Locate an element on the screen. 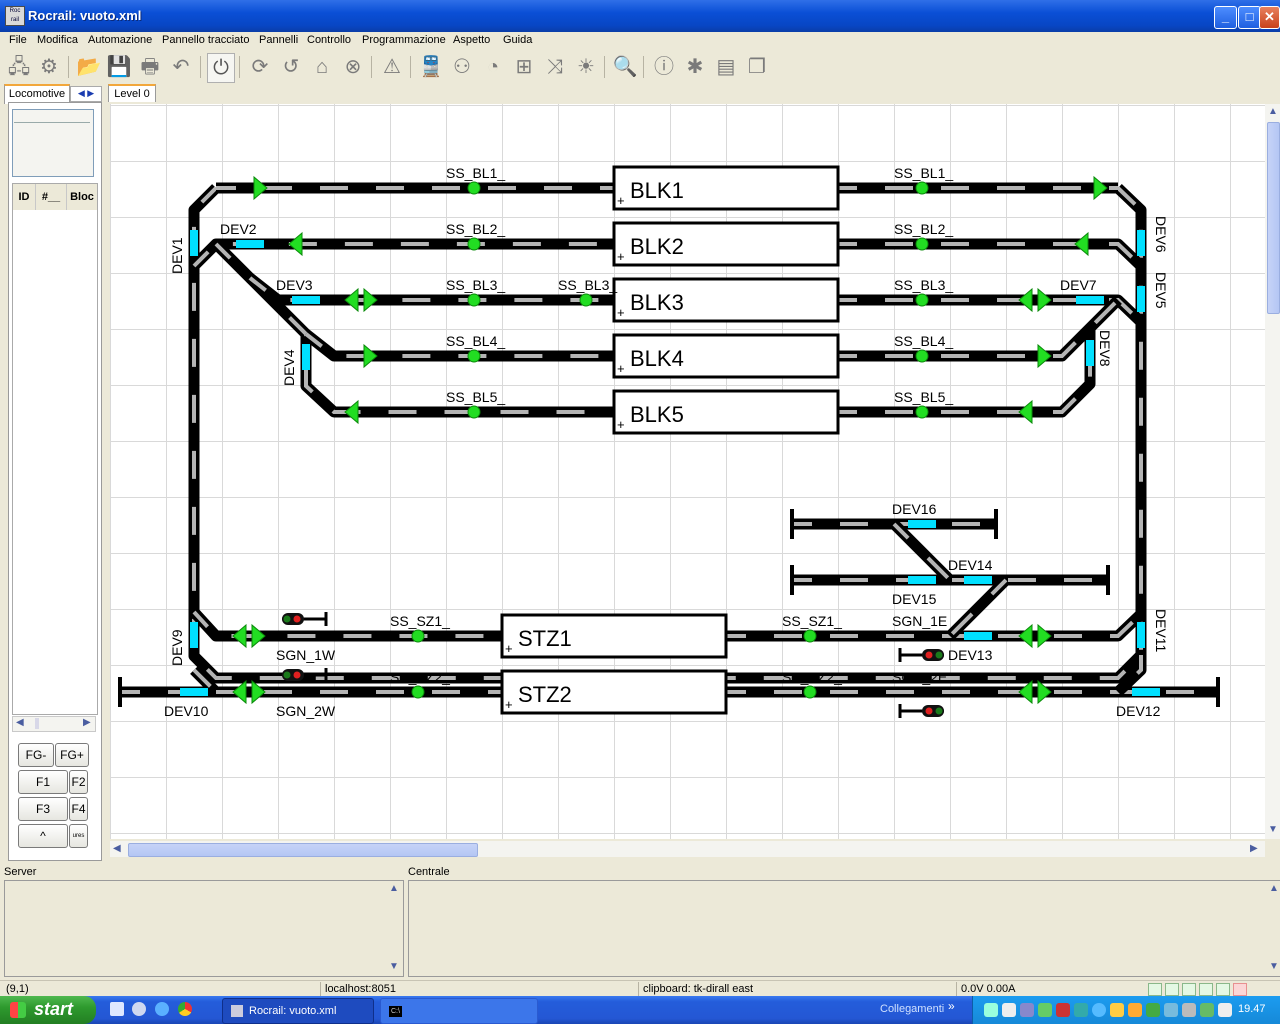  print-icon: 🖶 is located at coordinates (150, 67).